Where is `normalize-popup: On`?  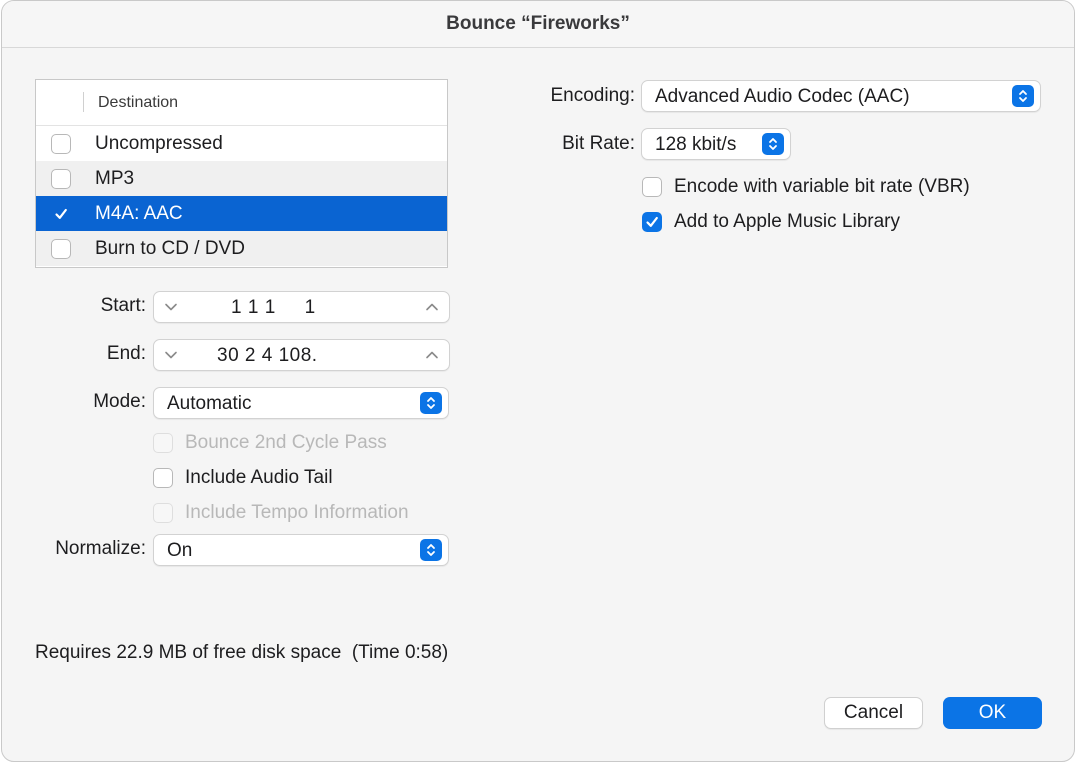
normalize-popup: On is located at coordinates (301, 550).